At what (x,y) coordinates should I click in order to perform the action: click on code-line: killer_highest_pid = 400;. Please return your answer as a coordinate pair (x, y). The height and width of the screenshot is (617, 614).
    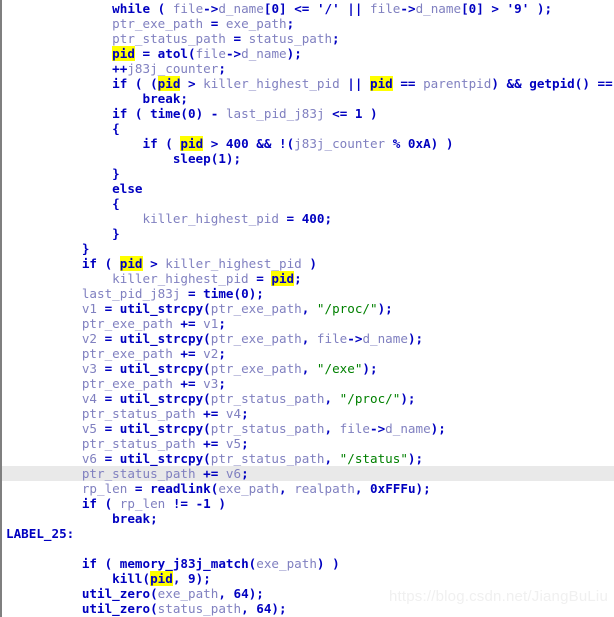
    Looking at the image, I should click on (308, 218).